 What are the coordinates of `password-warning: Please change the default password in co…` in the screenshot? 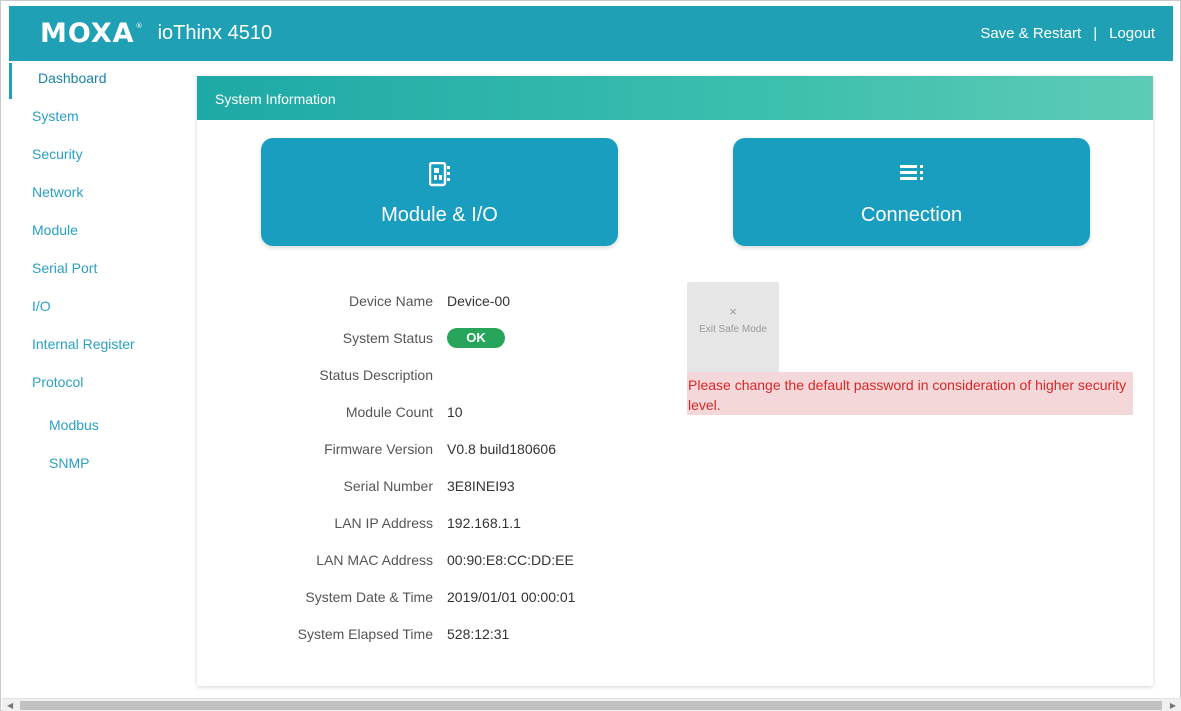 It's located at (910, 393).